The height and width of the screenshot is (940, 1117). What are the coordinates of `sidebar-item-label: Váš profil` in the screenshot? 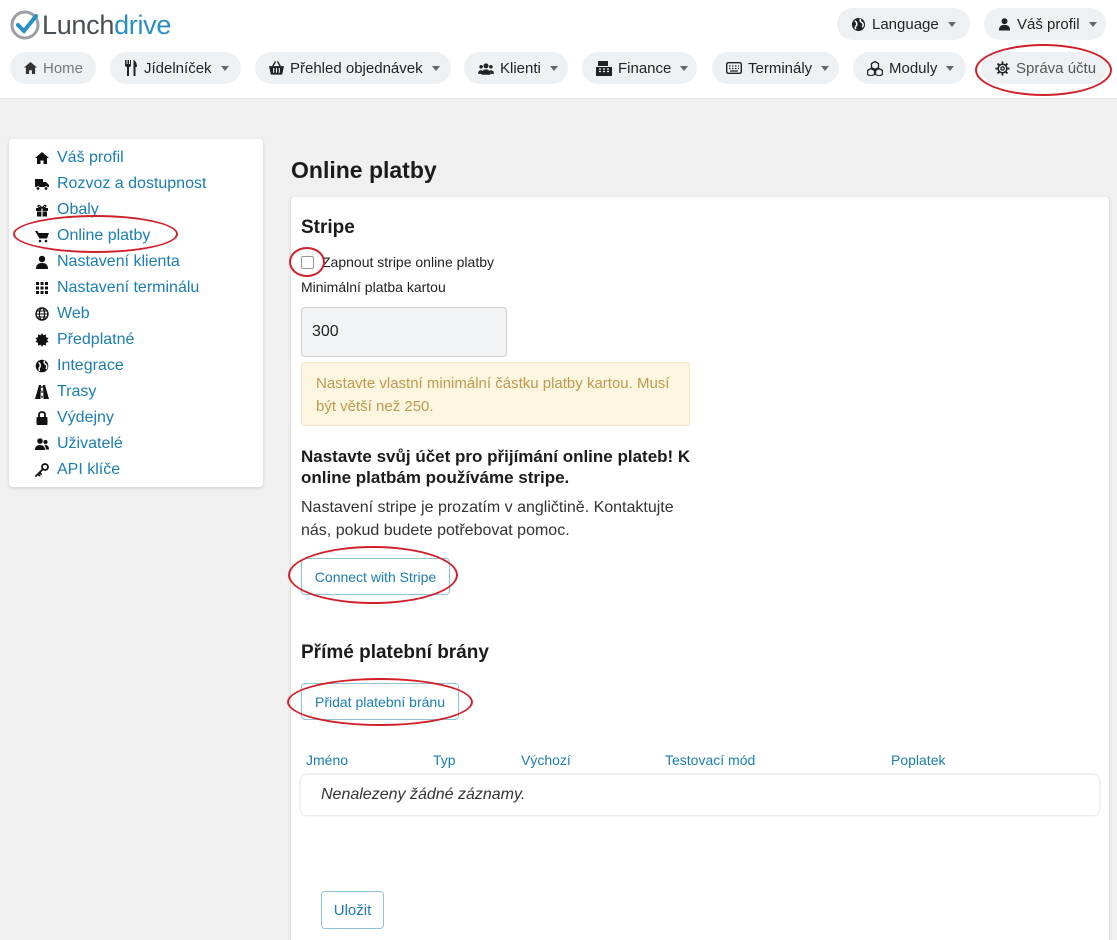 It's located at (90, 157).